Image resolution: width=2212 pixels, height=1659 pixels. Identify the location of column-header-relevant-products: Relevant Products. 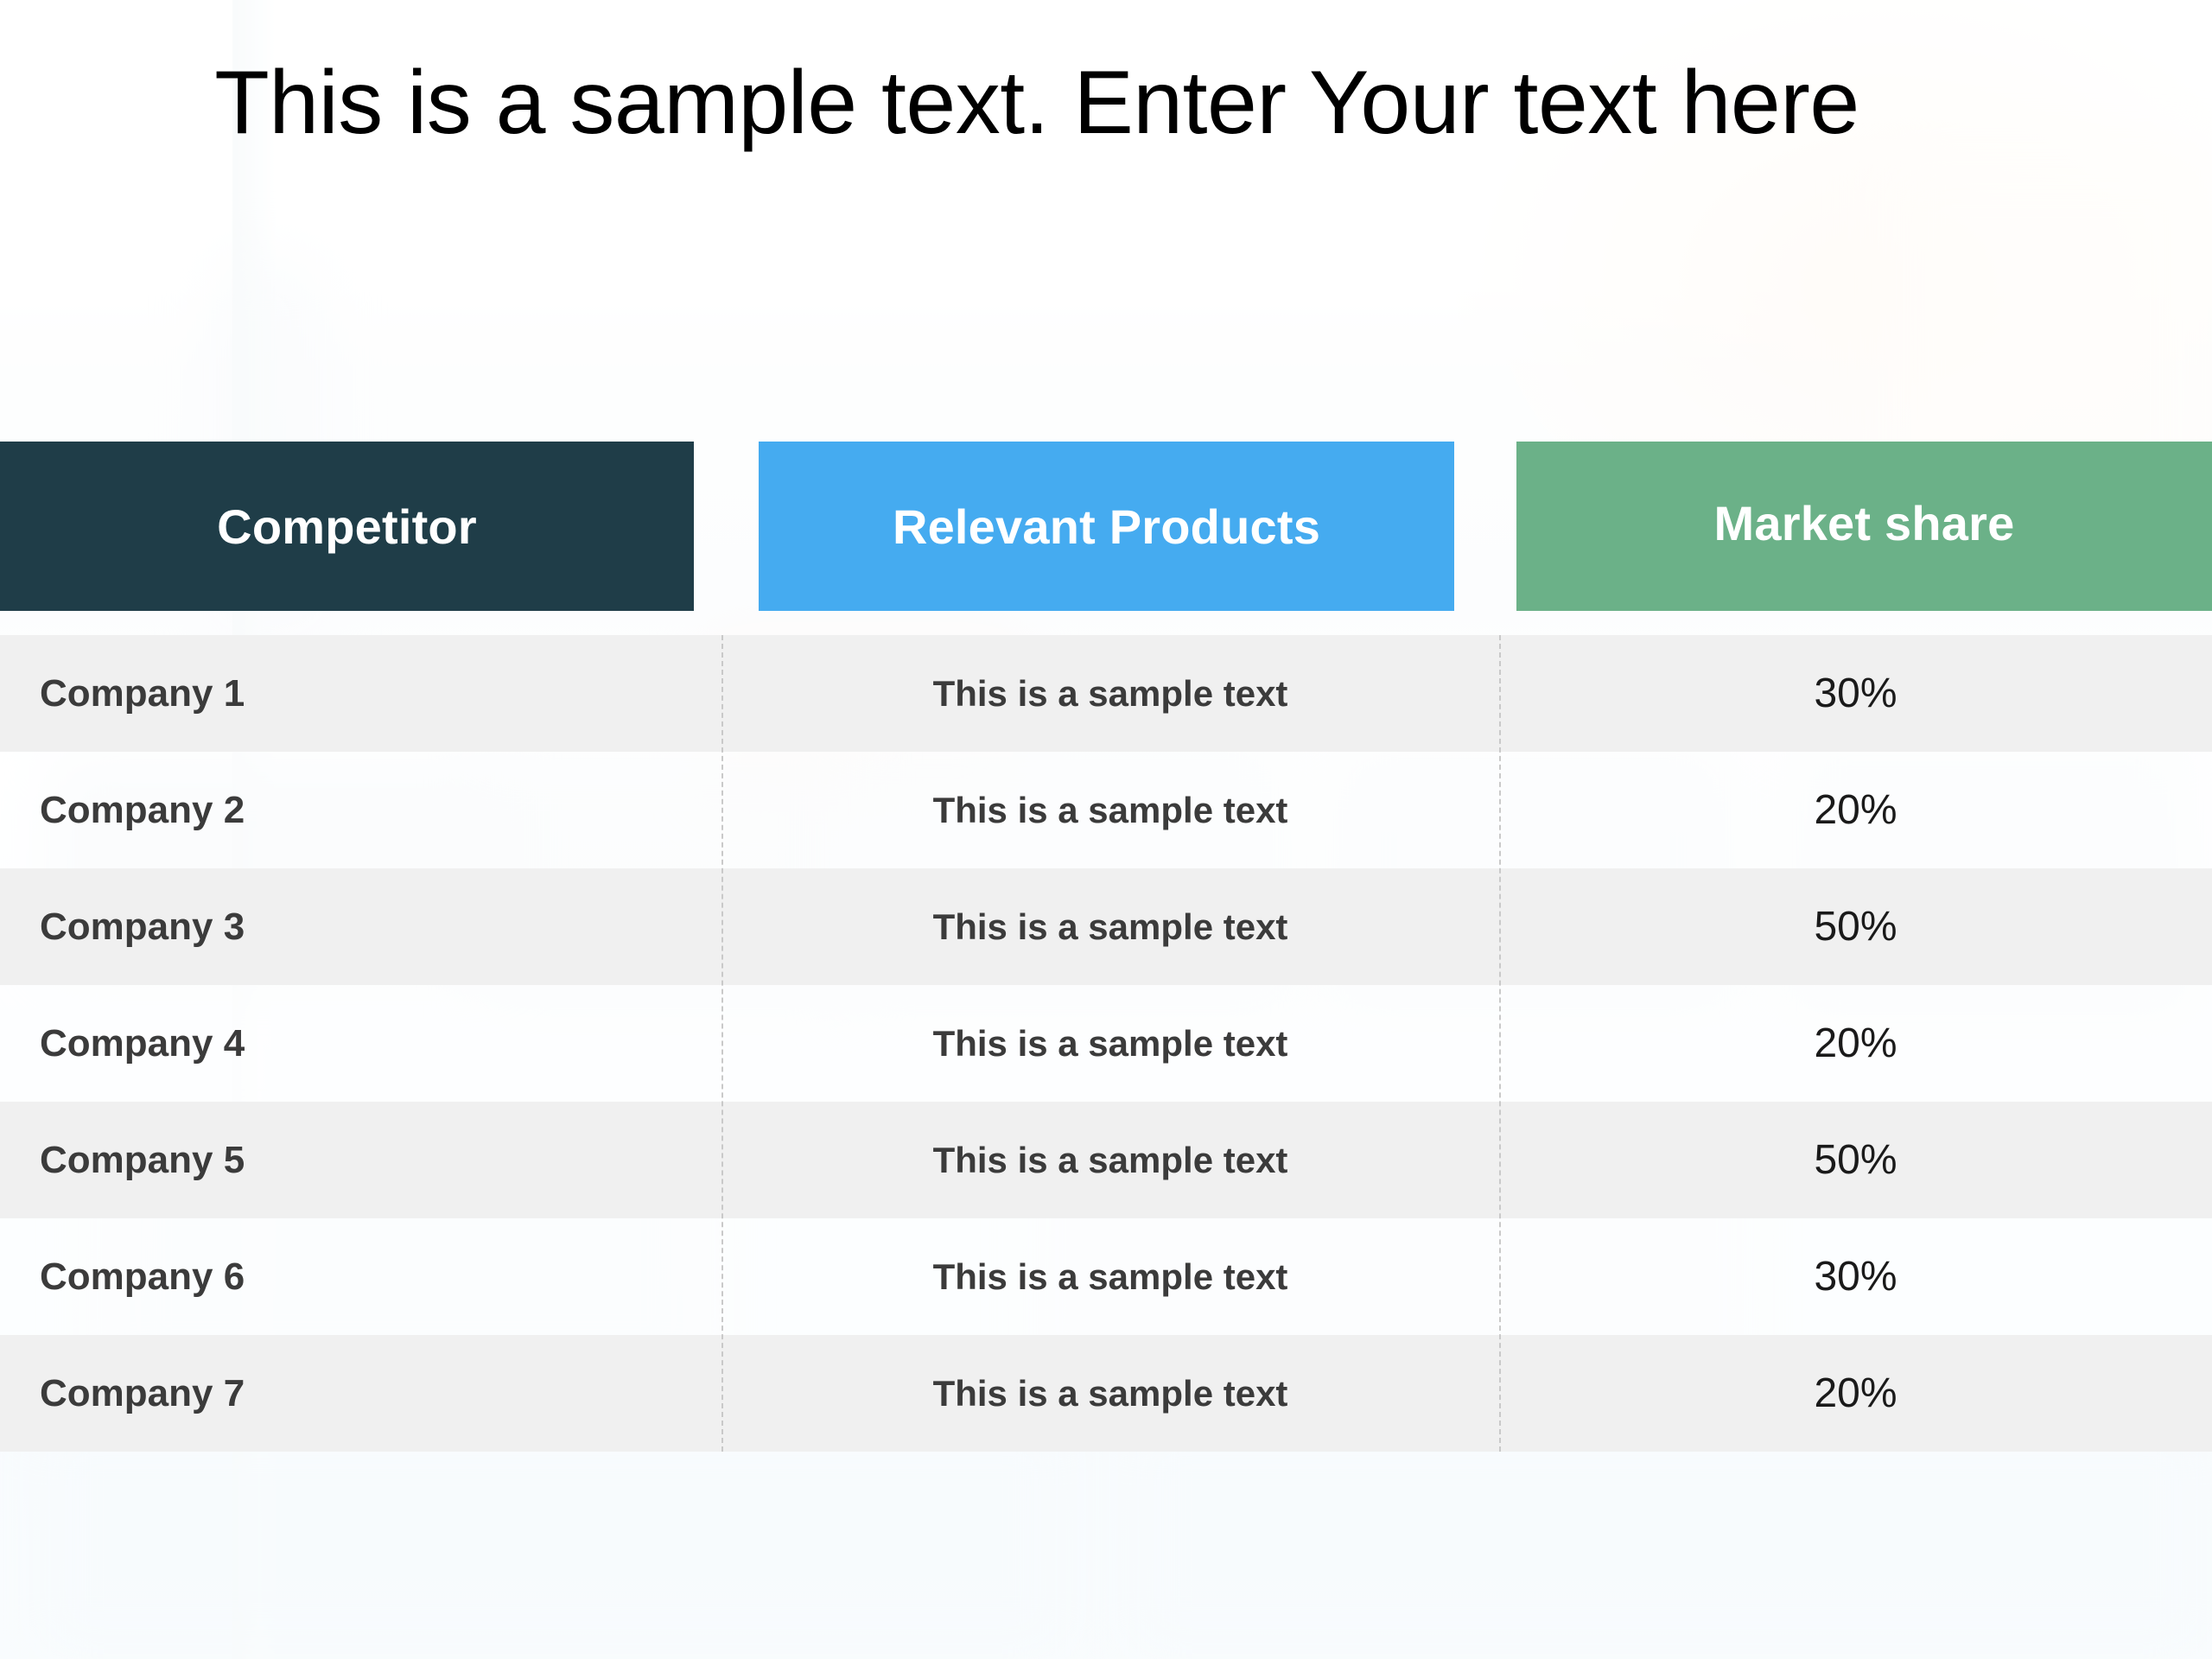
(1106, 526).